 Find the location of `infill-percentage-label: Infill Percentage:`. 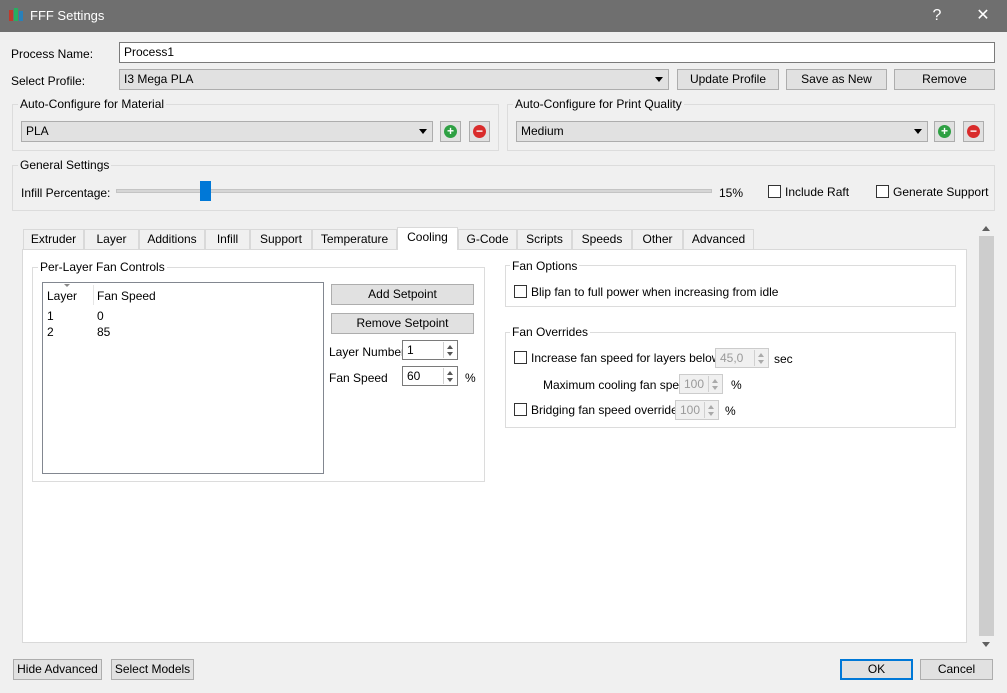

infill-percentage-label: Infill Percentage: is located at coordinates (66, 193).